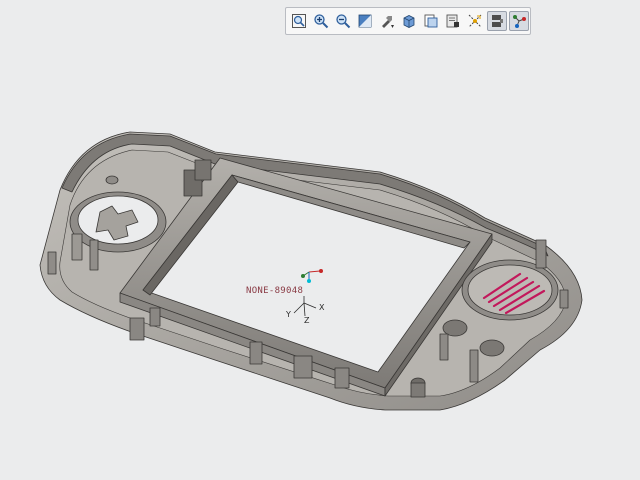  I want to click on csys-label: NONE-89048, so click(274, 291).